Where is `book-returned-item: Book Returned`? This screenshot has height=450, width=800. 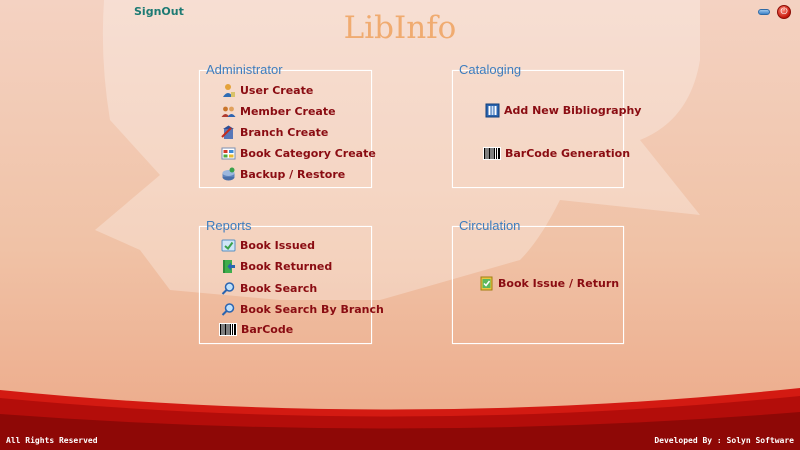 book-returned-item: Book Returned is located at coordinates (276, 266).